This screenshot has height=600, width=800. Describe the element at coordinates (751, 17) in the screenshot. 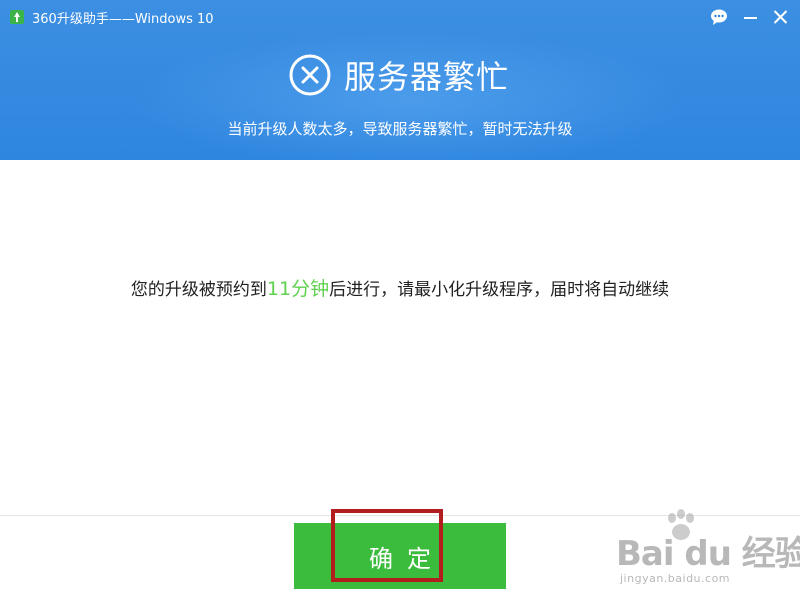

I see `minimize-button` at that location.